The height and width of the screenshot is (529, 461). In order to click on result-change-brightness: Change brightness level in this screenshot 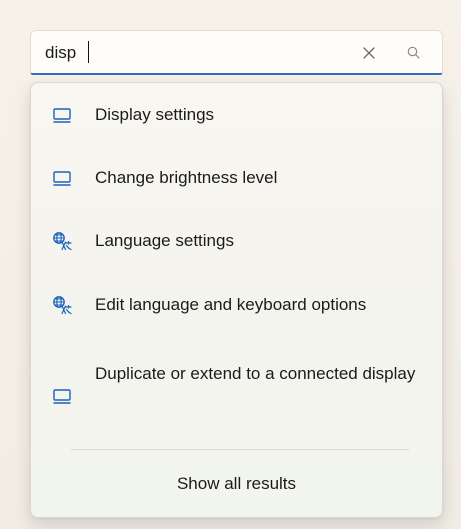, I will do `click(236, 178)`.